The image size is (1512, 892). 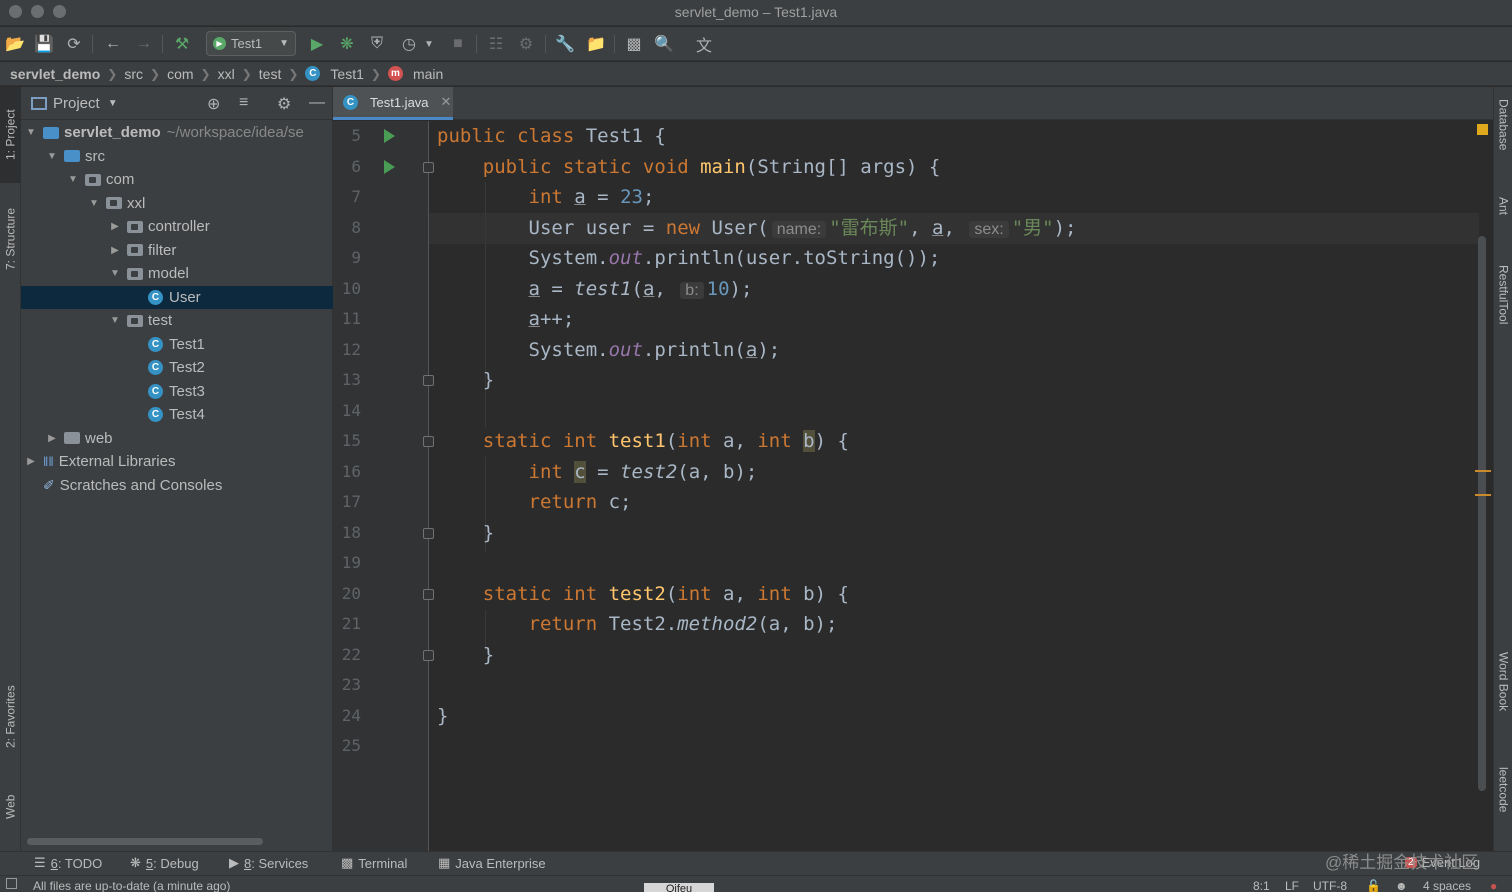 What do you see at coordinates (1401, 885) in the screenshot?
I see `hector-icon: ☻` at bounding box center [1401, 885].